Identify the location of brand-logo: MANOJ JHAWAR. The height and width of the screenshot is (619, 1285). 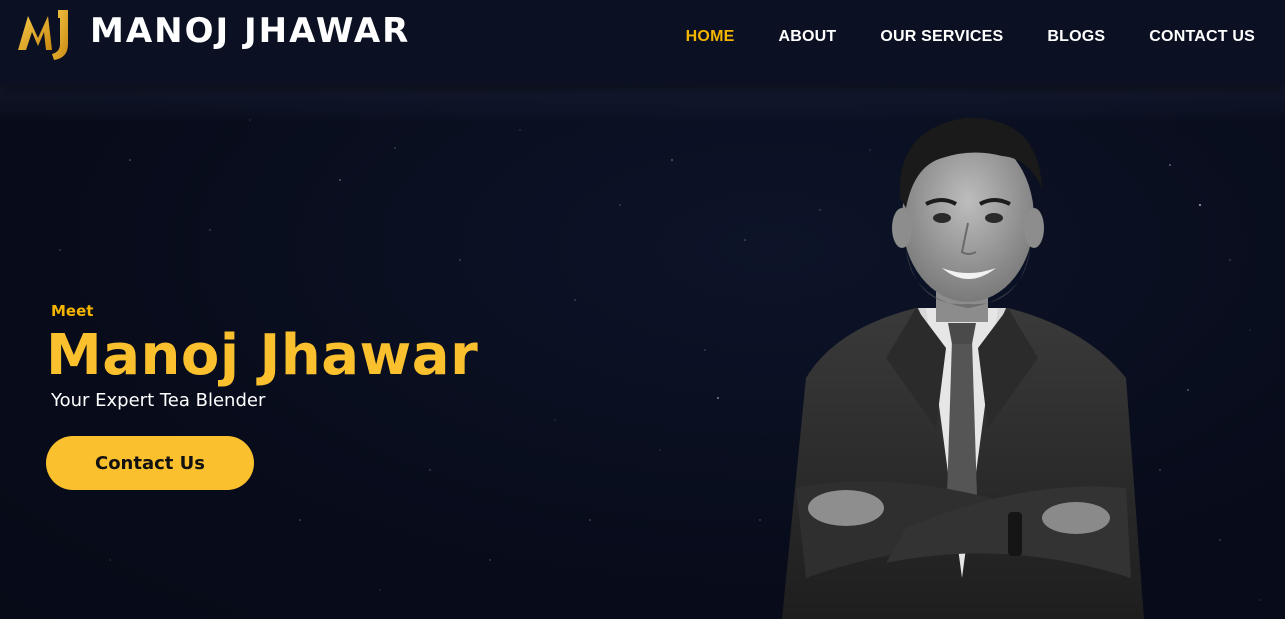
(212, 33).